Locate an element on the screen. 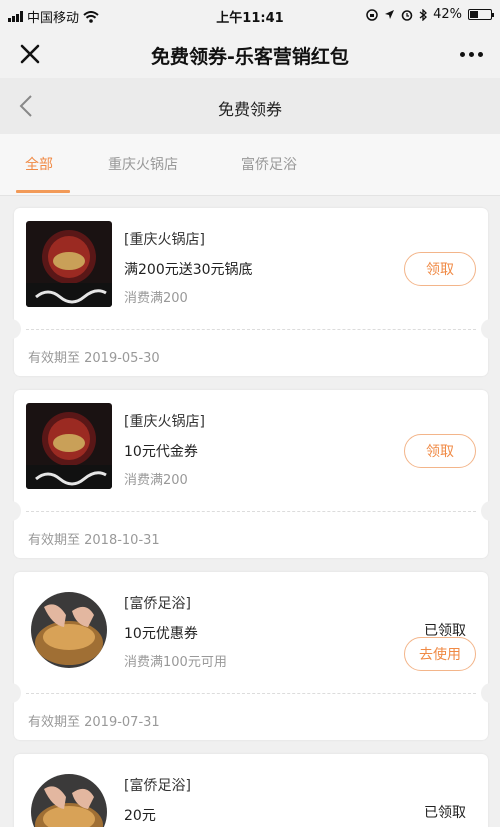 The height and width of the screenshot is (827, 500). coupon-desc: 10元代金券 is located at coordinates (161, 452).